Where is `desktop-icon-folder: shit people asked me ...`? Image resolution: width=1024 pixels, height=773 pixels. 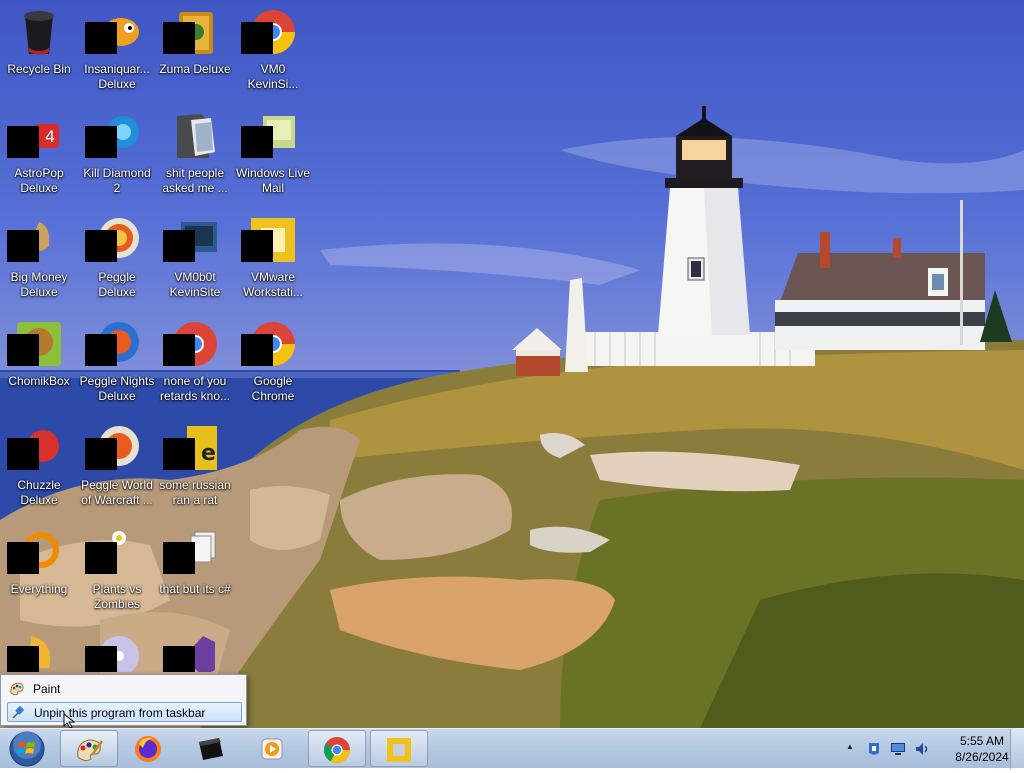
desktop-icon-folder: shit people asked me ... is located at coordinates (195, 158).